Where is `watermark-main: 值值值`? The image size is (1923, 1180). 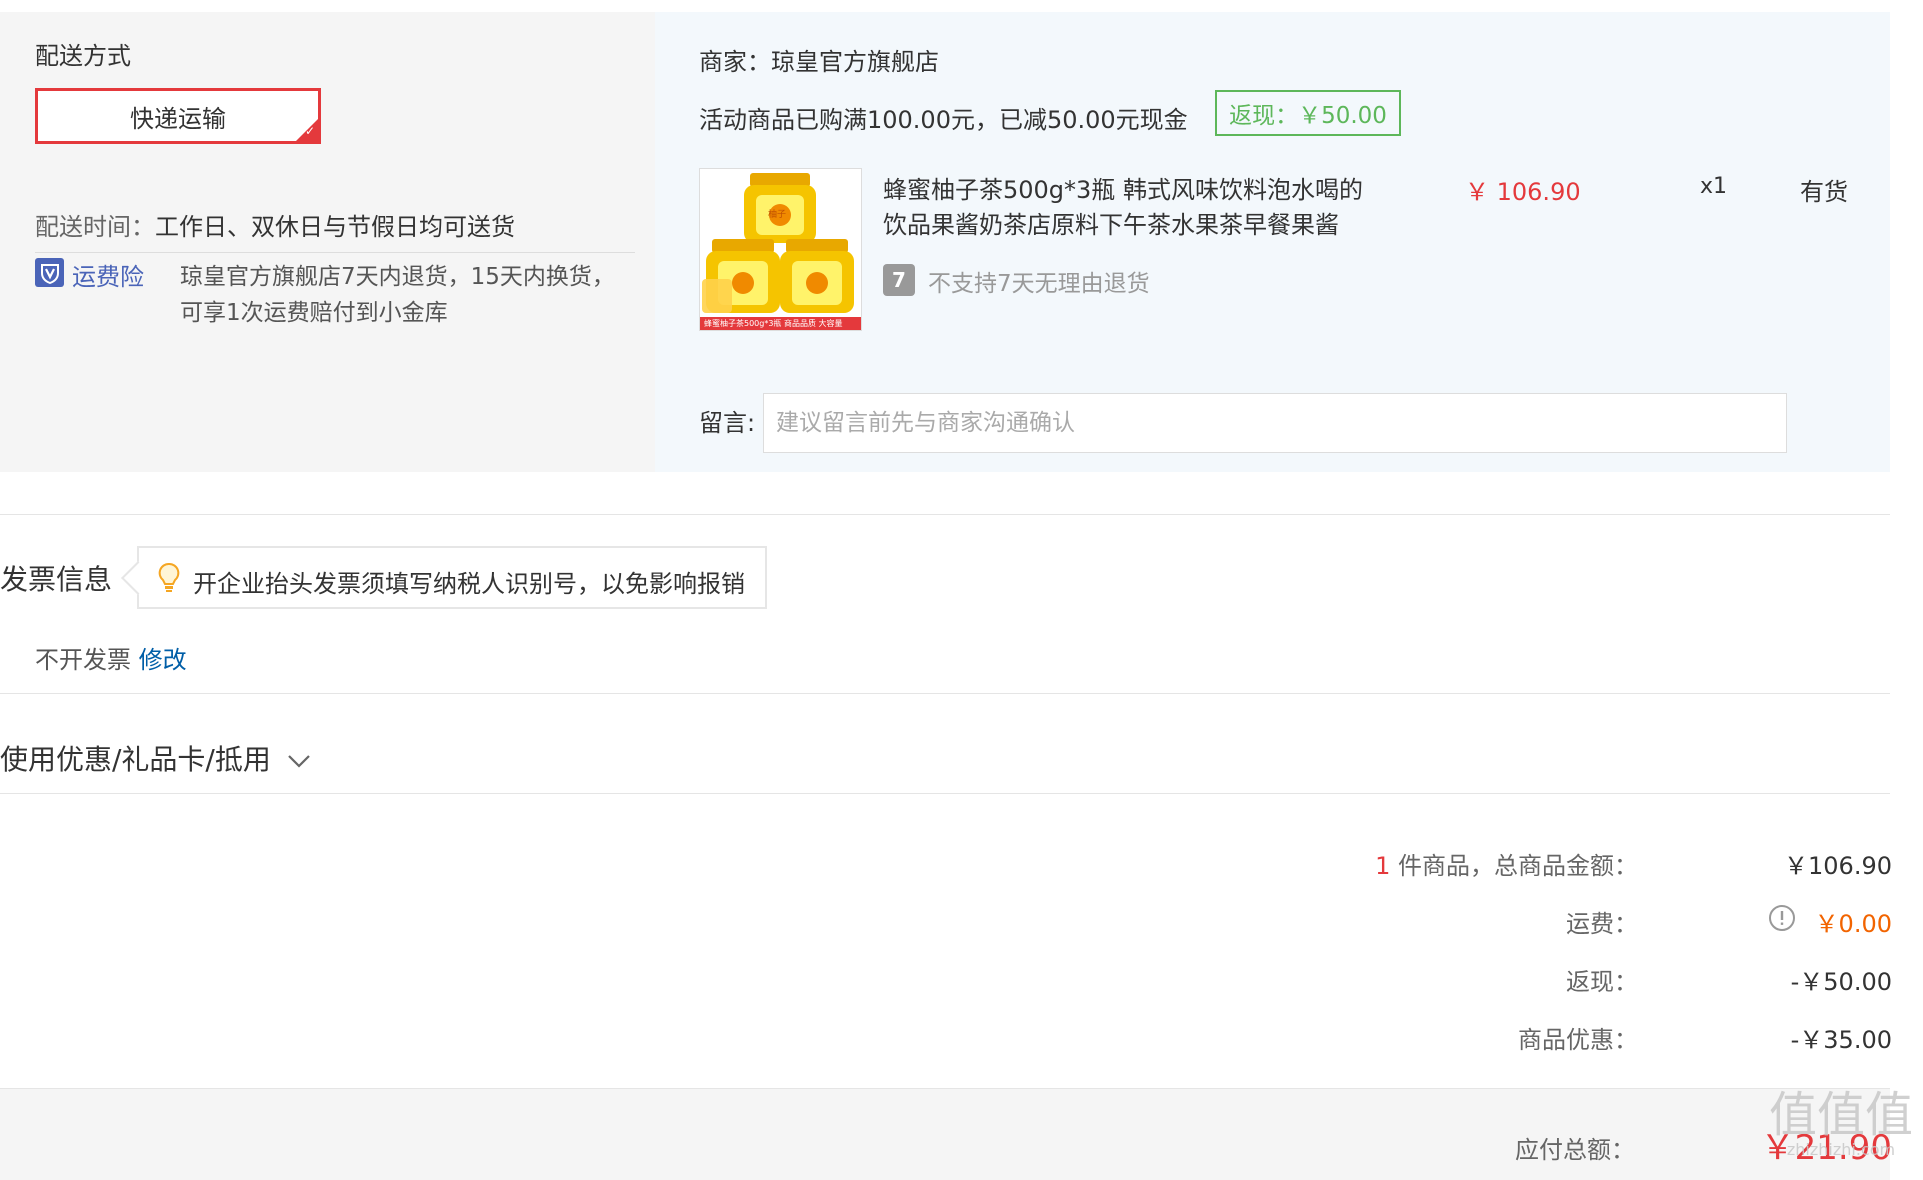 watermark-main: 值值值 is located at coordinates (1840, 1115).